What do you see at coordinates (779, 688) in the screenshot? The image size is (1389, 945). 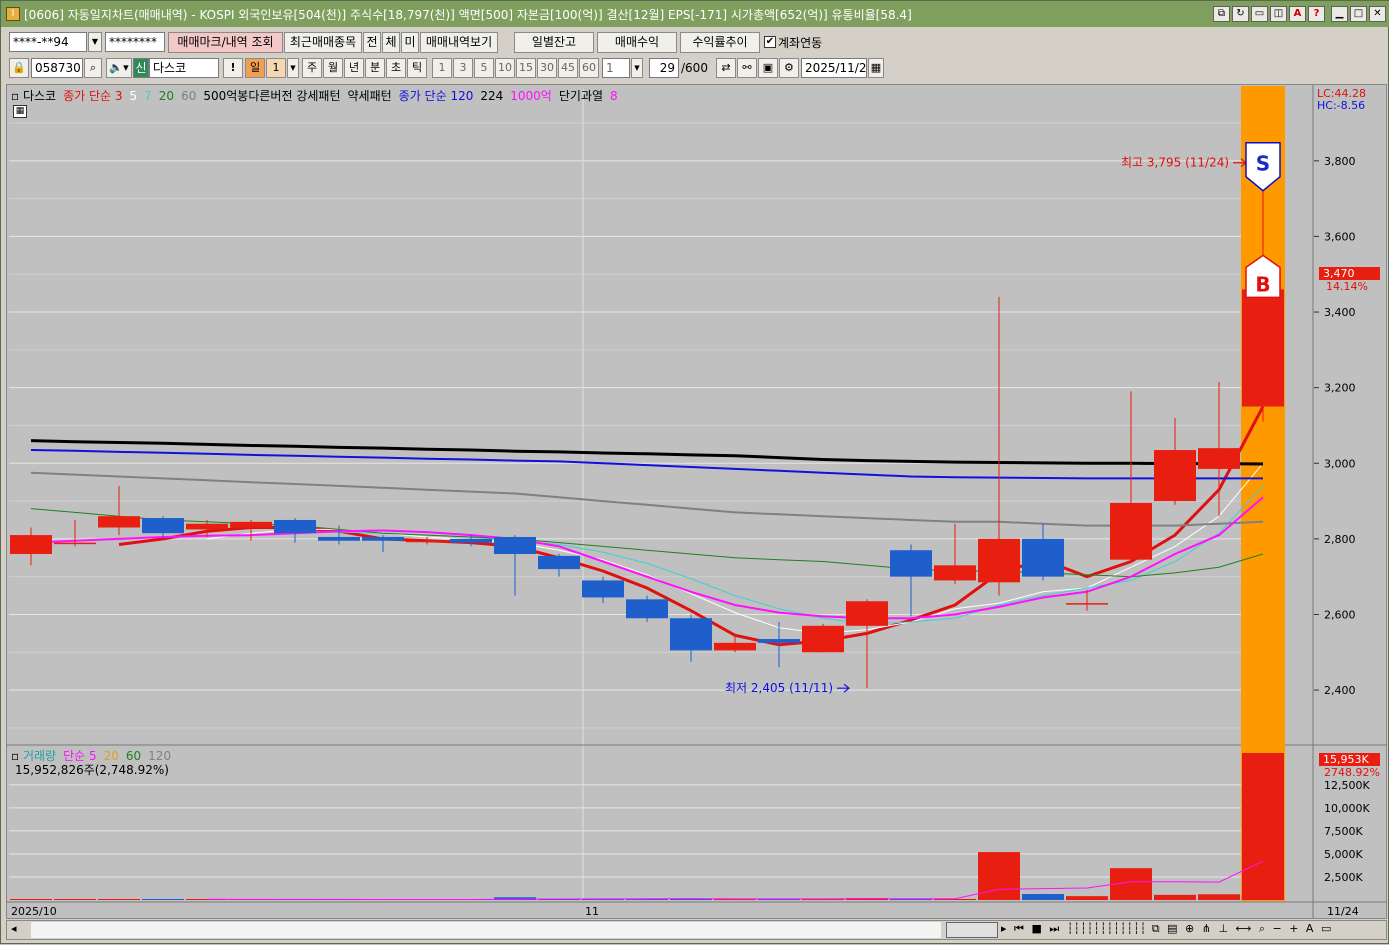 I see `low-note: 최저 2,405 (11/11)` at bounding box center [779, 688].